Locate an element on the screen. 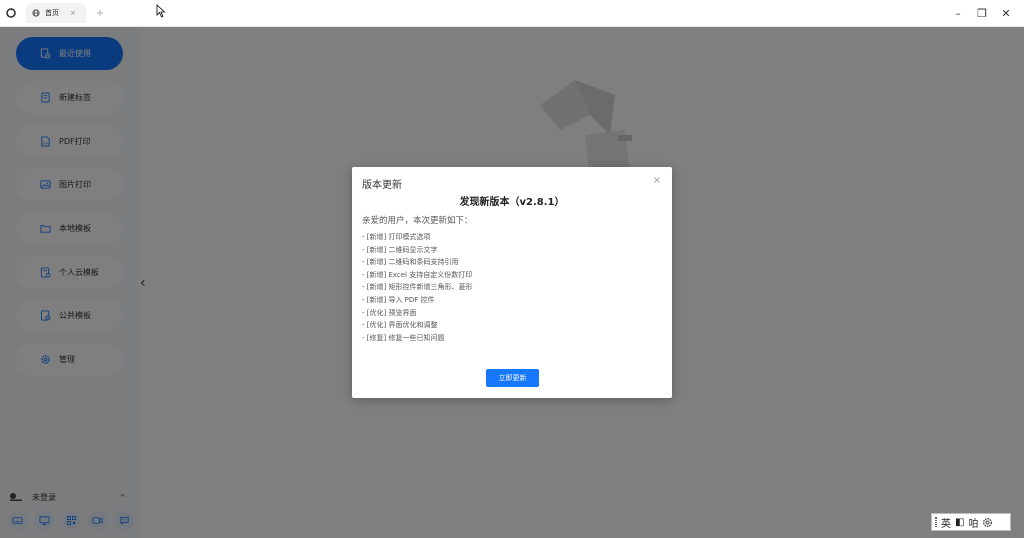 This screenshot has width=1024, height=538. window-controls: – ❐ ✕ is located at coordinates (982, 13).